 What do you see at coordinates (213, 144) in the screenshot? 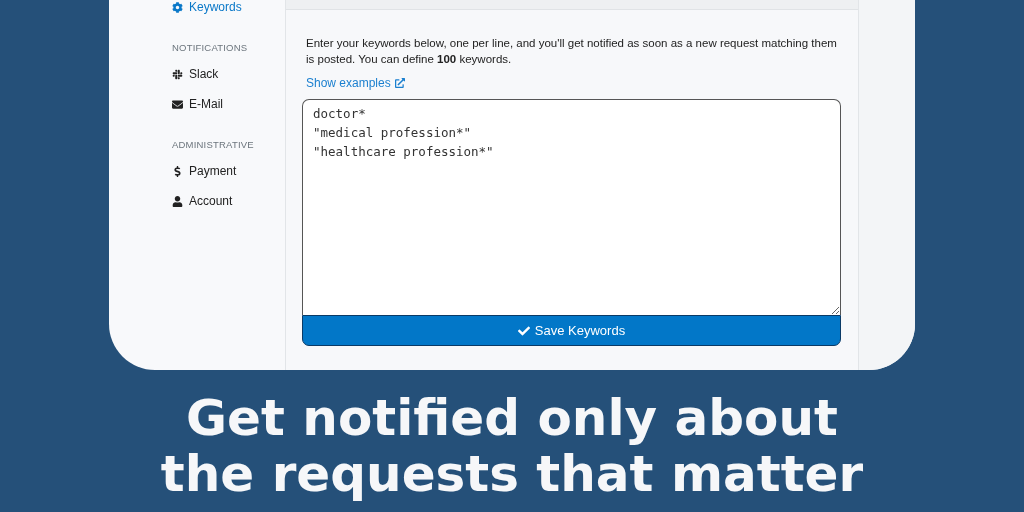
I see `section-heading: ADMINISTRATIVE` at bounding box center [213, 144].